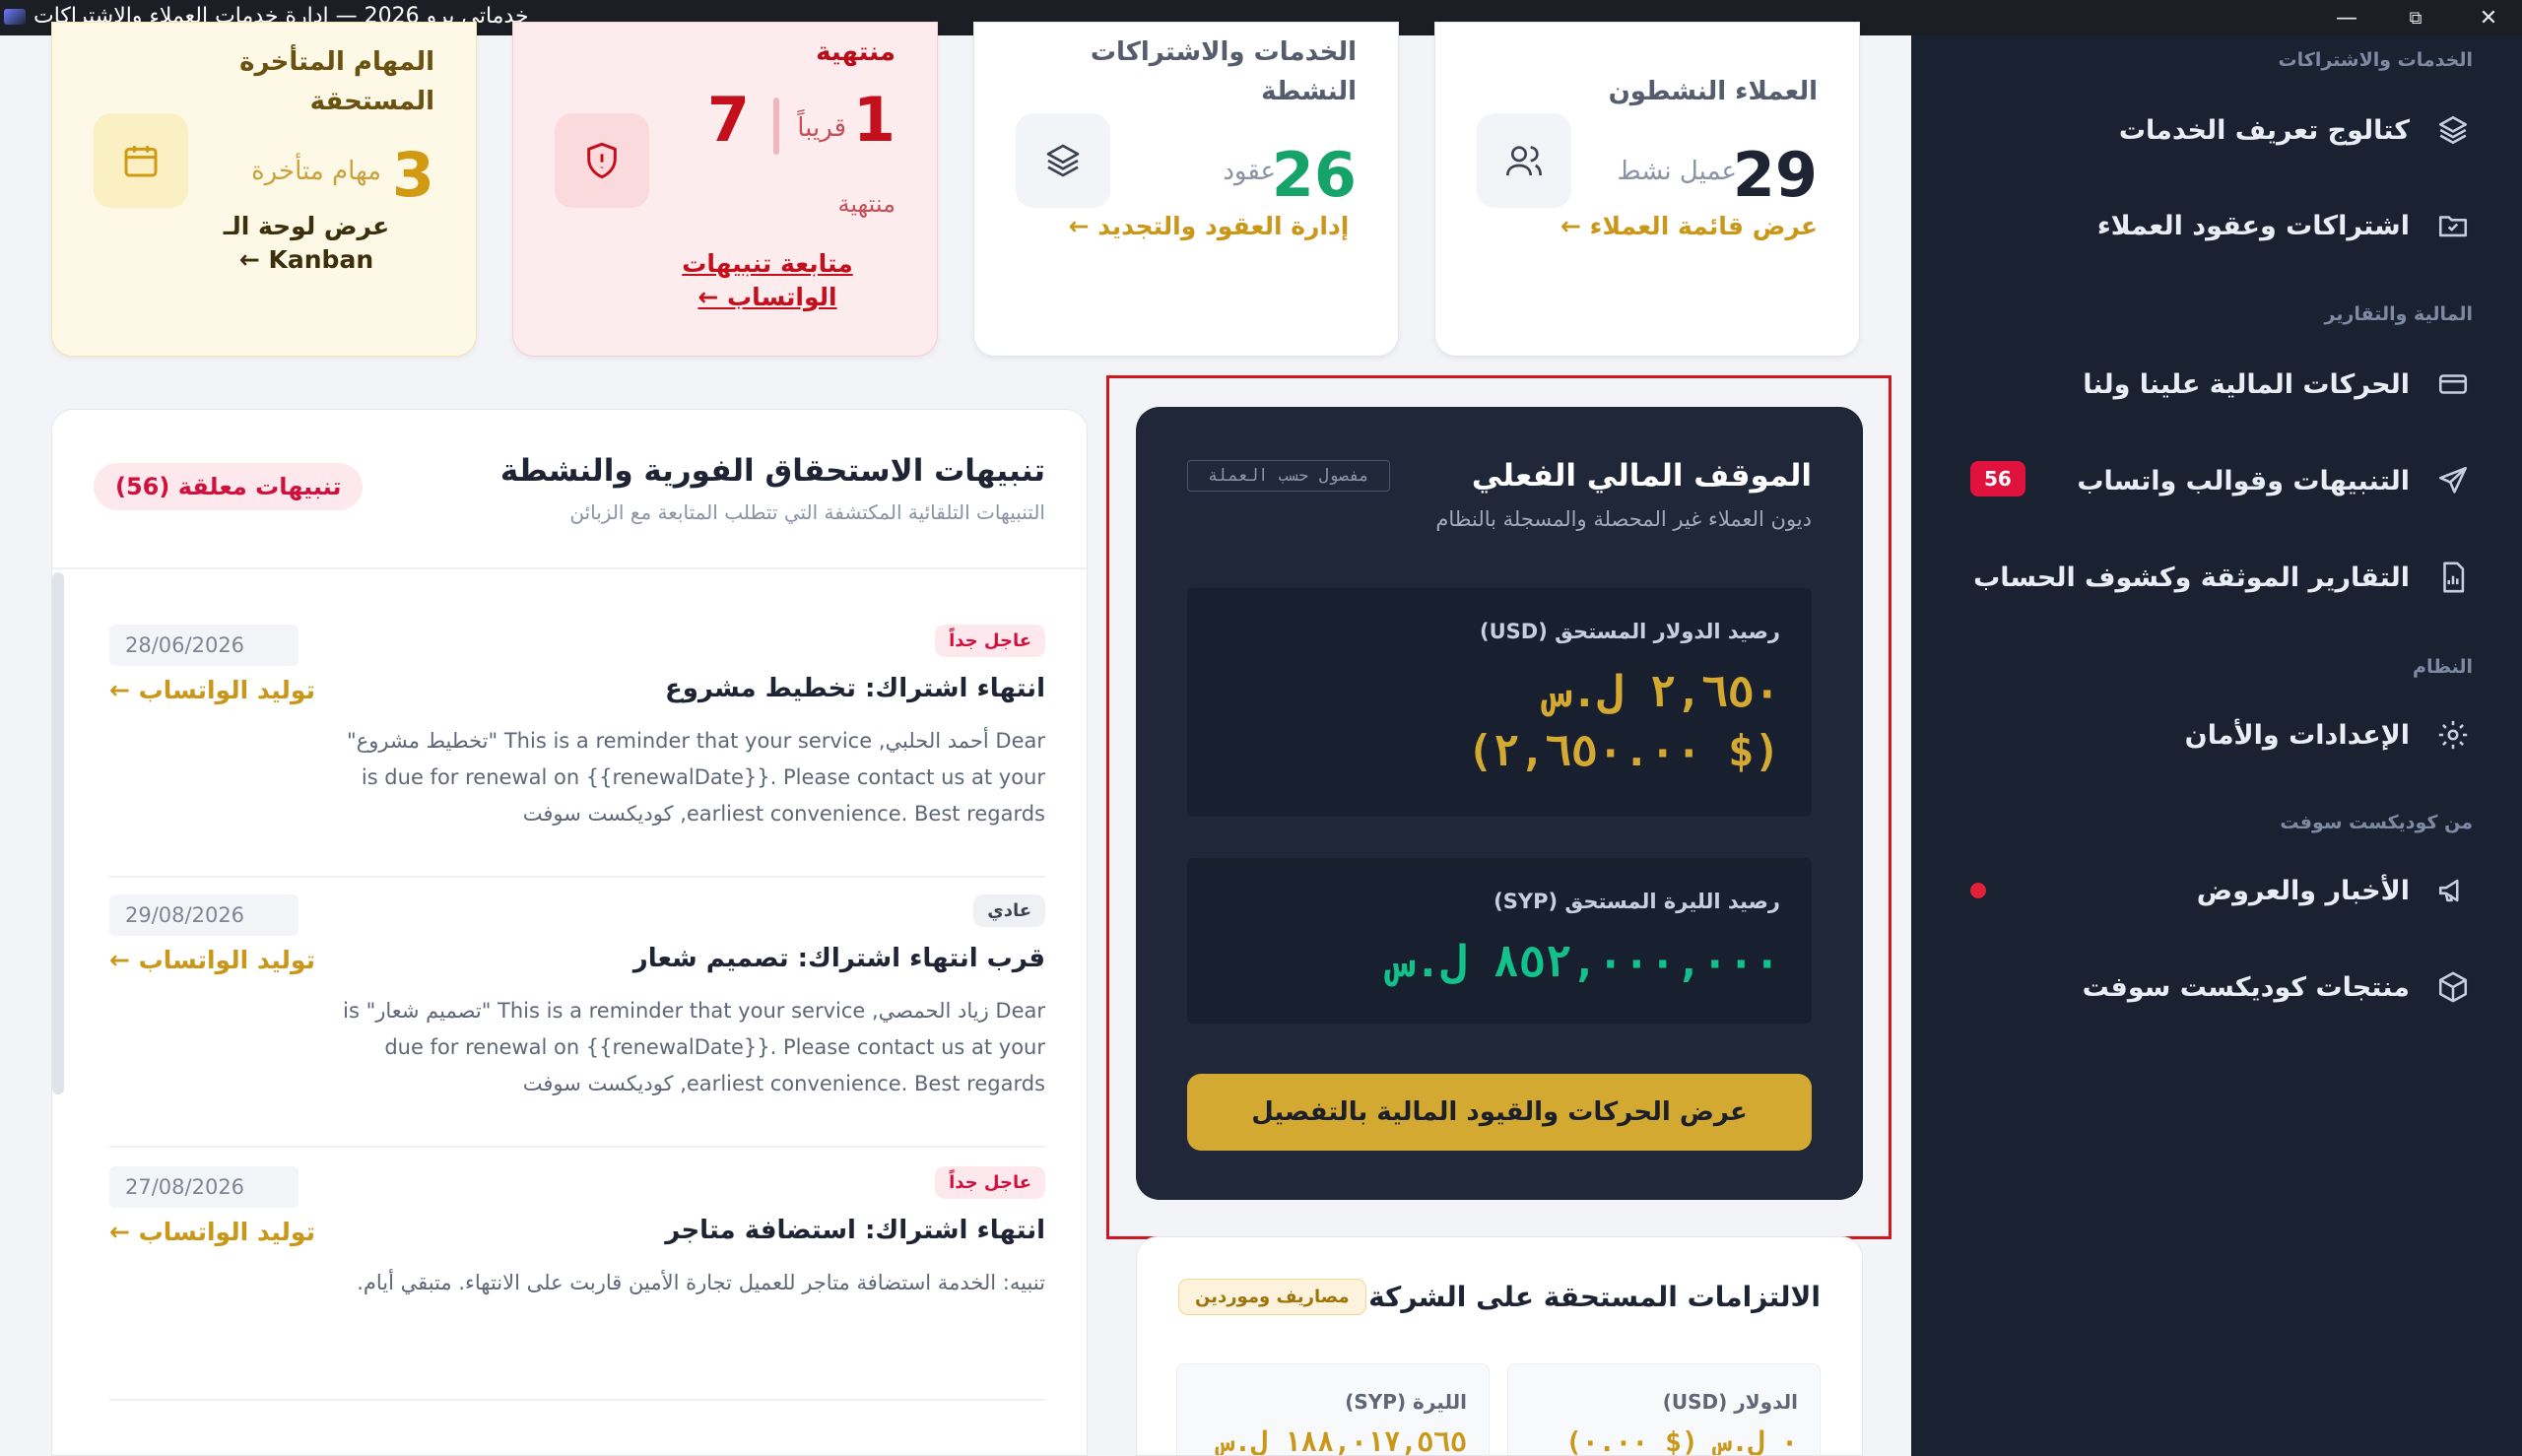 The width and height of the screenshot is (2522, 1456). I want to click on sidebar-item-settings: الإعدادات والأمان, so click(2216, 734).